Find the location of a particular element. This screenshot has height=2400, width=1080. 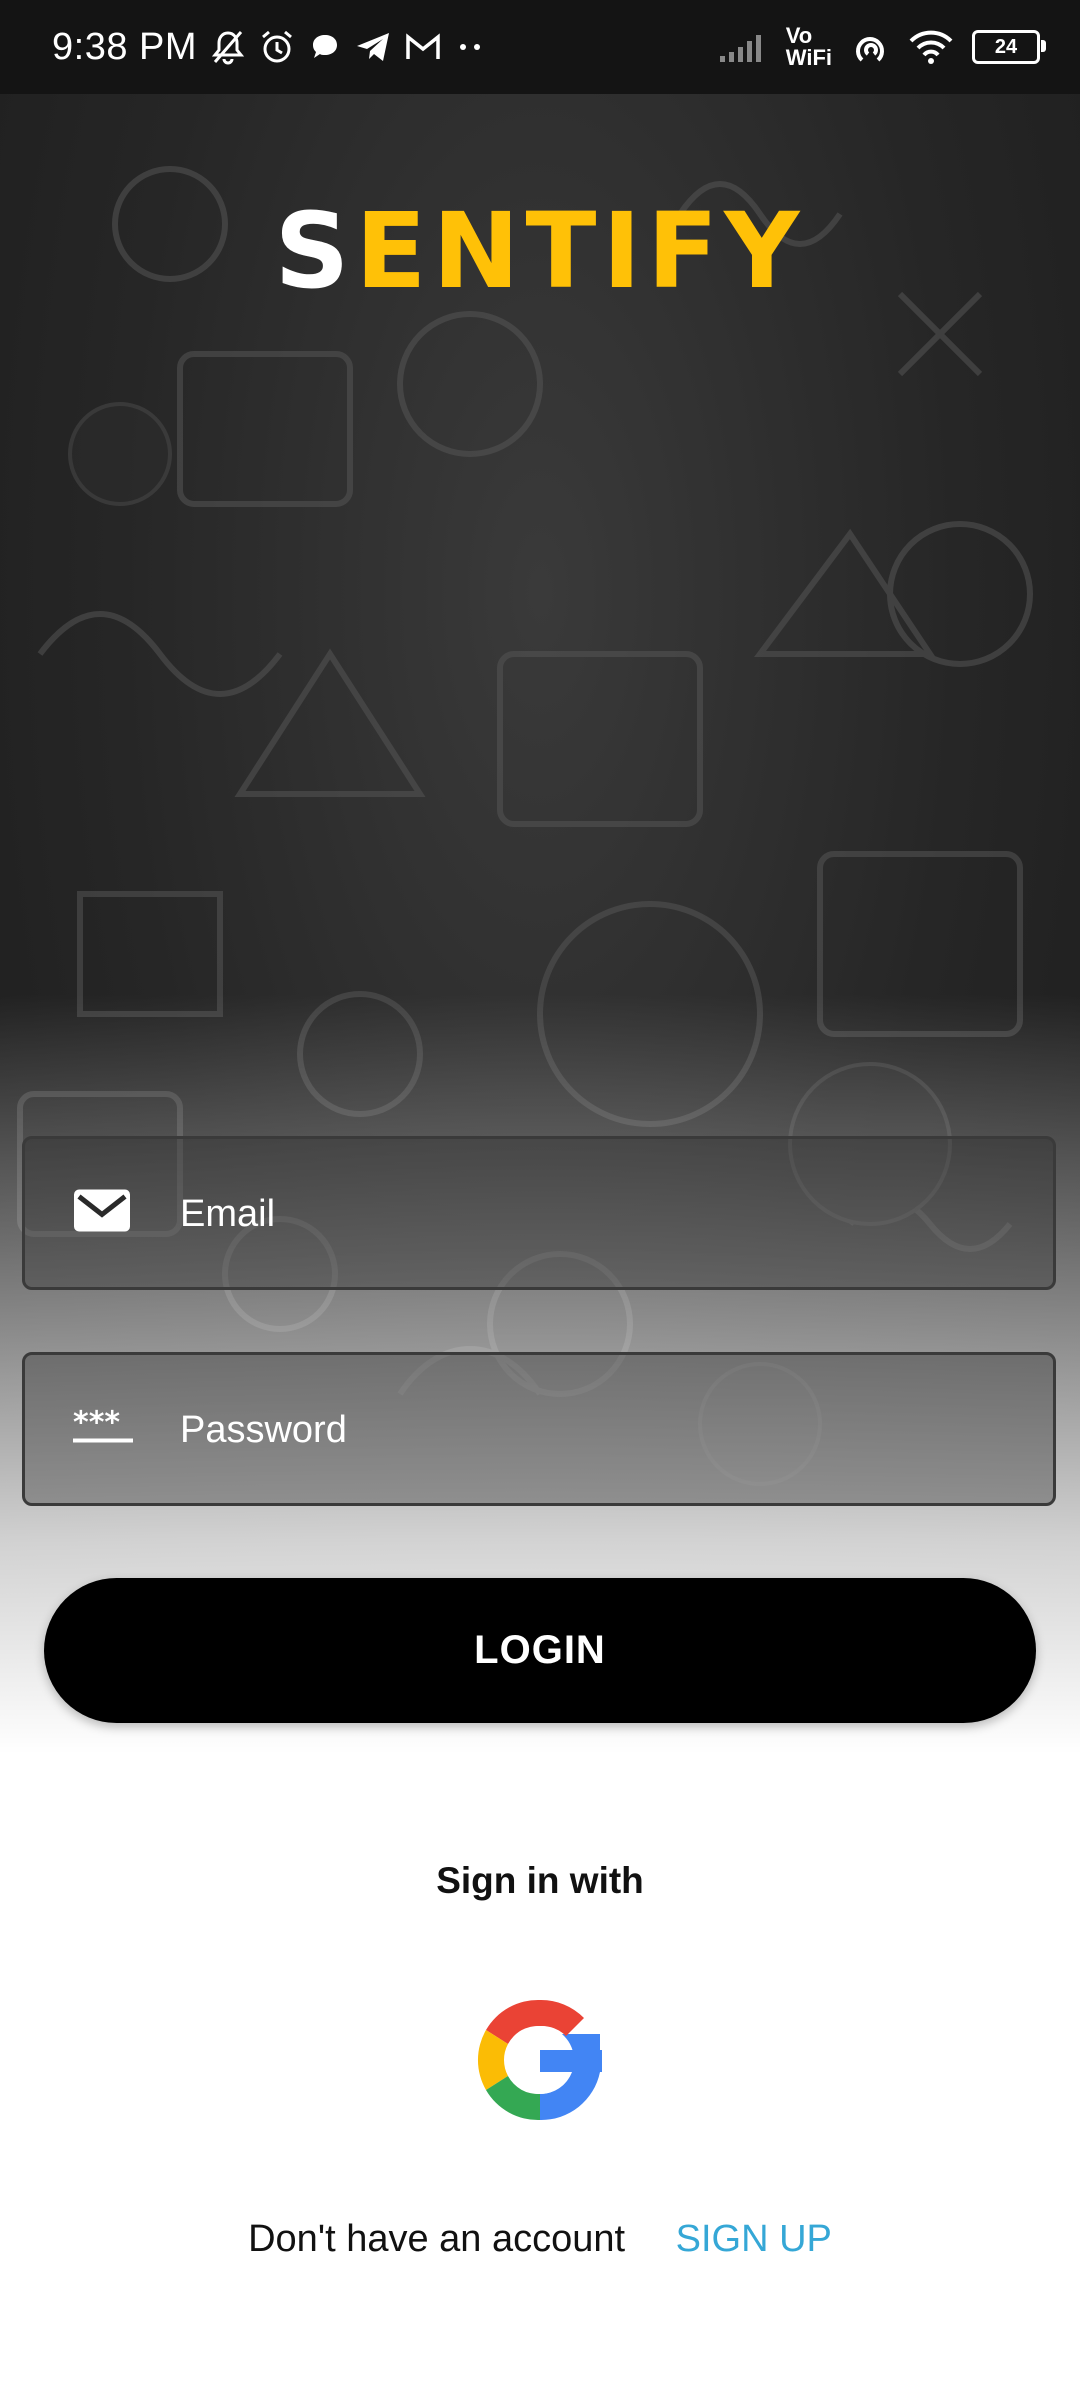

password-dots-icon: *** is located at coordinates (103, 1428).